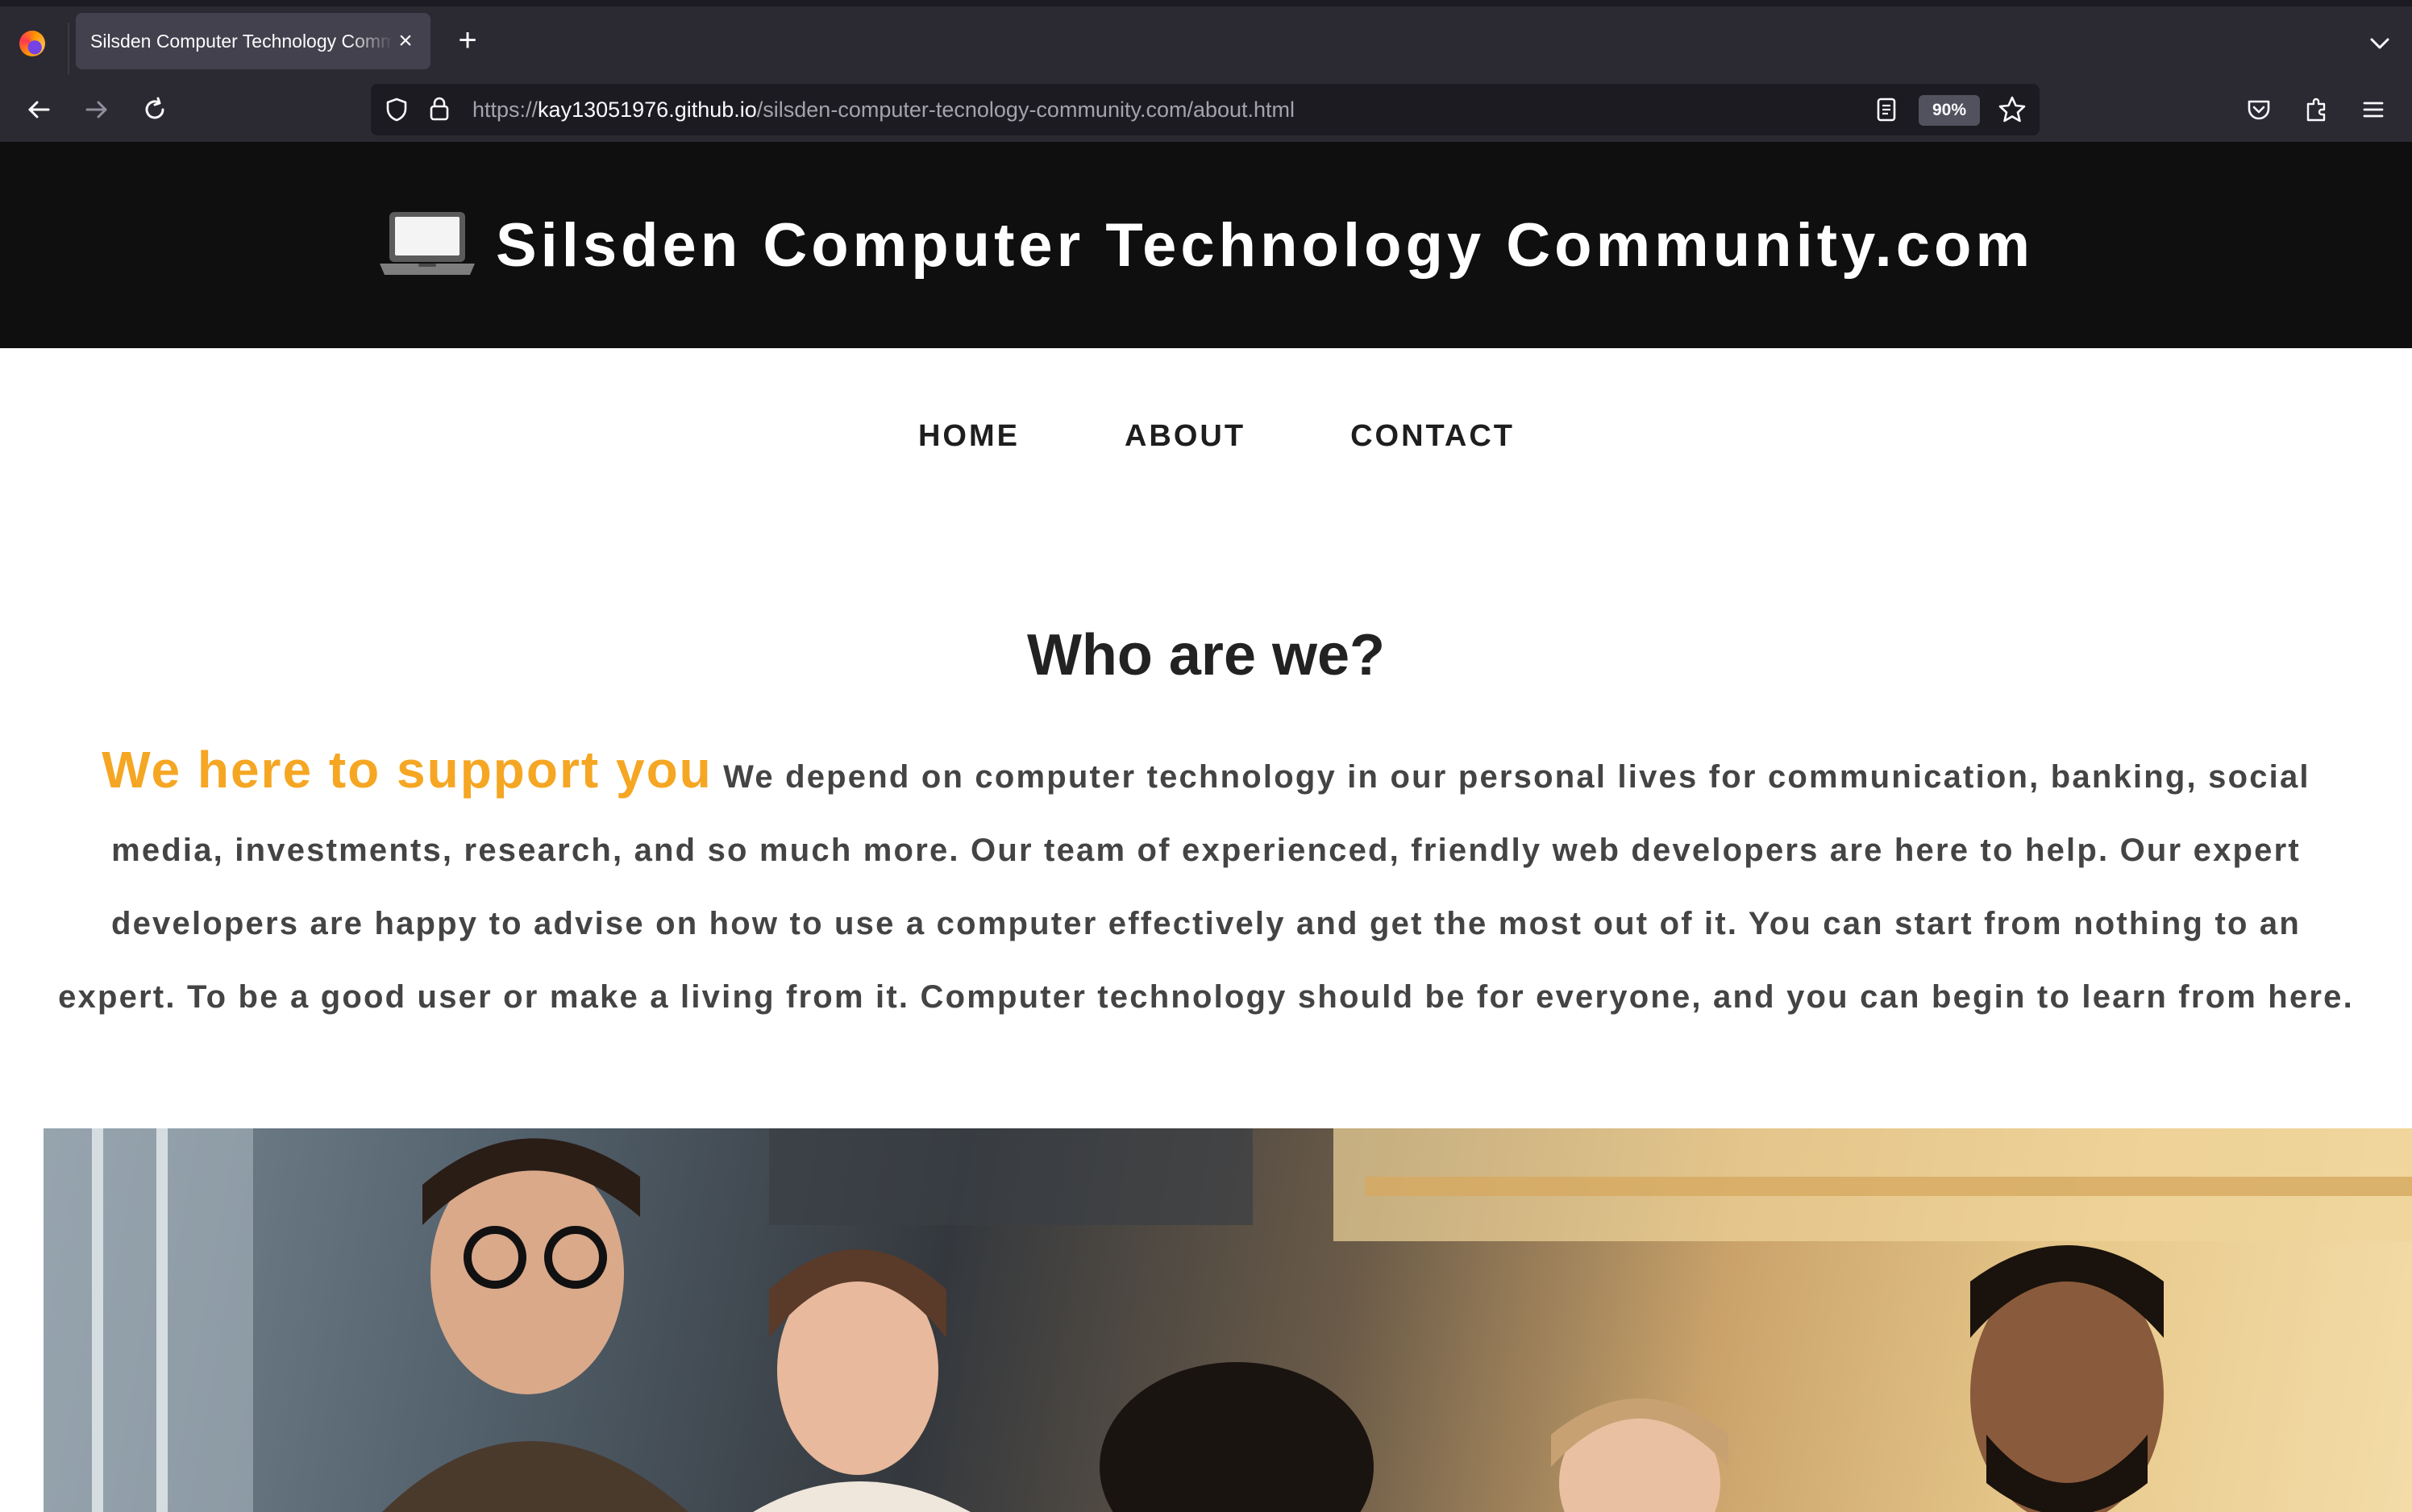 Image resolution: width=2412 pixels, height=1512 pixels. Describe the element at coordinates (1185, 443) in the screenshot. I see `nav-link-about: ABOUT` at that location.